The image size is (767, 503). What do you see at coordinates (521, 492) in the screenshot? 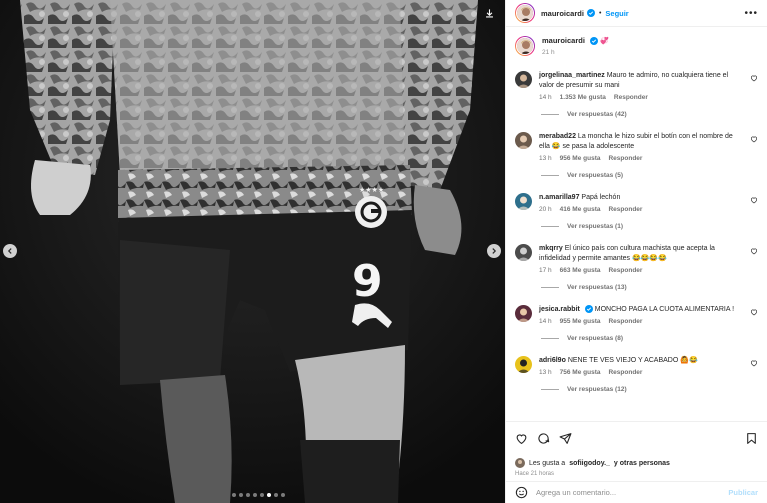
I see `emoji-icon` at bounding box center [521, 492].